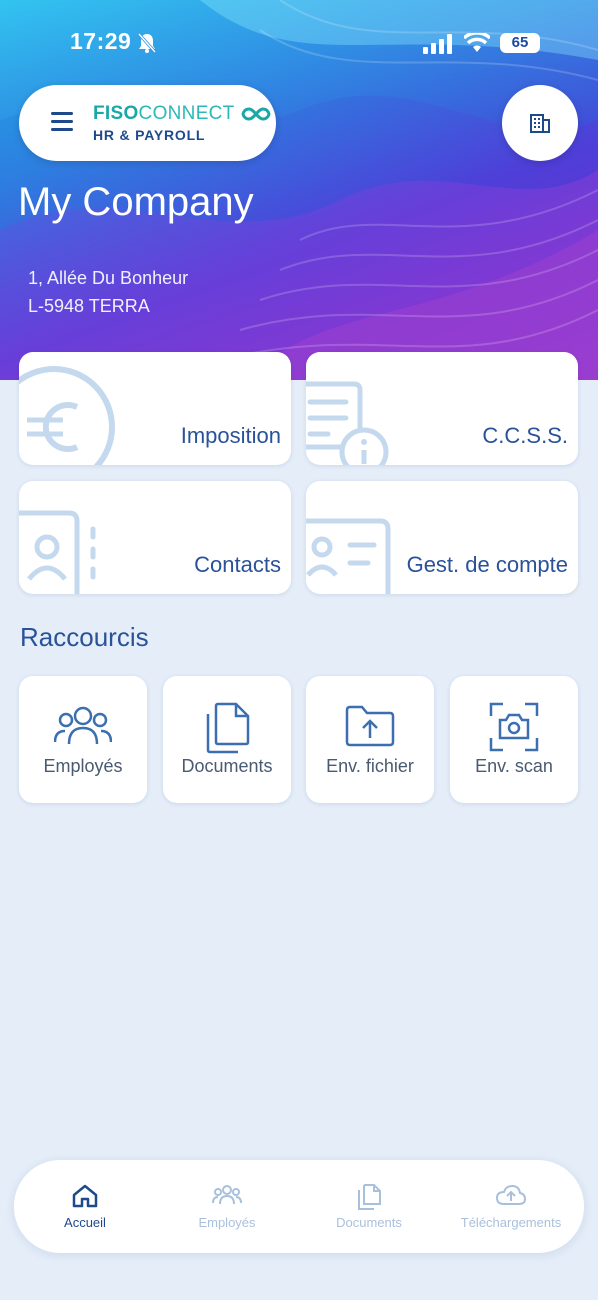  What do you see at coordinates (370, 726) in the screenshot?
I see `folder-upload-icon` at bounding box center [370, 726].